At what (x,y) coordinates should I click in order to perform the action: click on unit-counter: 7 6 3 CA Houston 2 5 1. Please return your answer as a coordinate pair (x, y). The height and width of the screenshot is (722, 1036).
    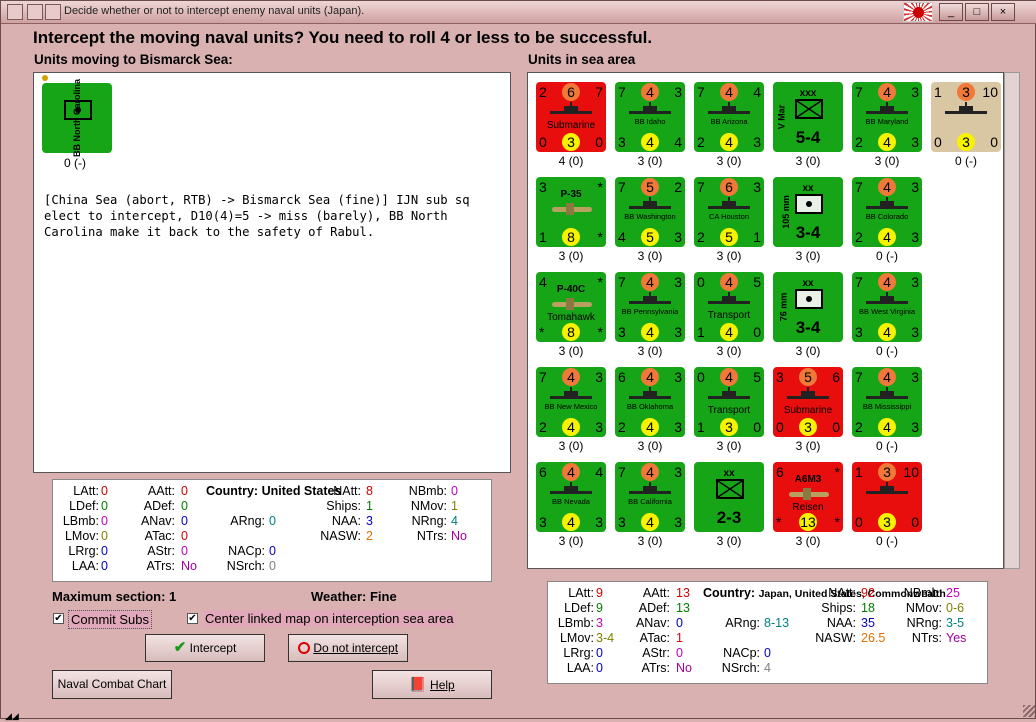
    Looking at the image, I should click on (729, 212).